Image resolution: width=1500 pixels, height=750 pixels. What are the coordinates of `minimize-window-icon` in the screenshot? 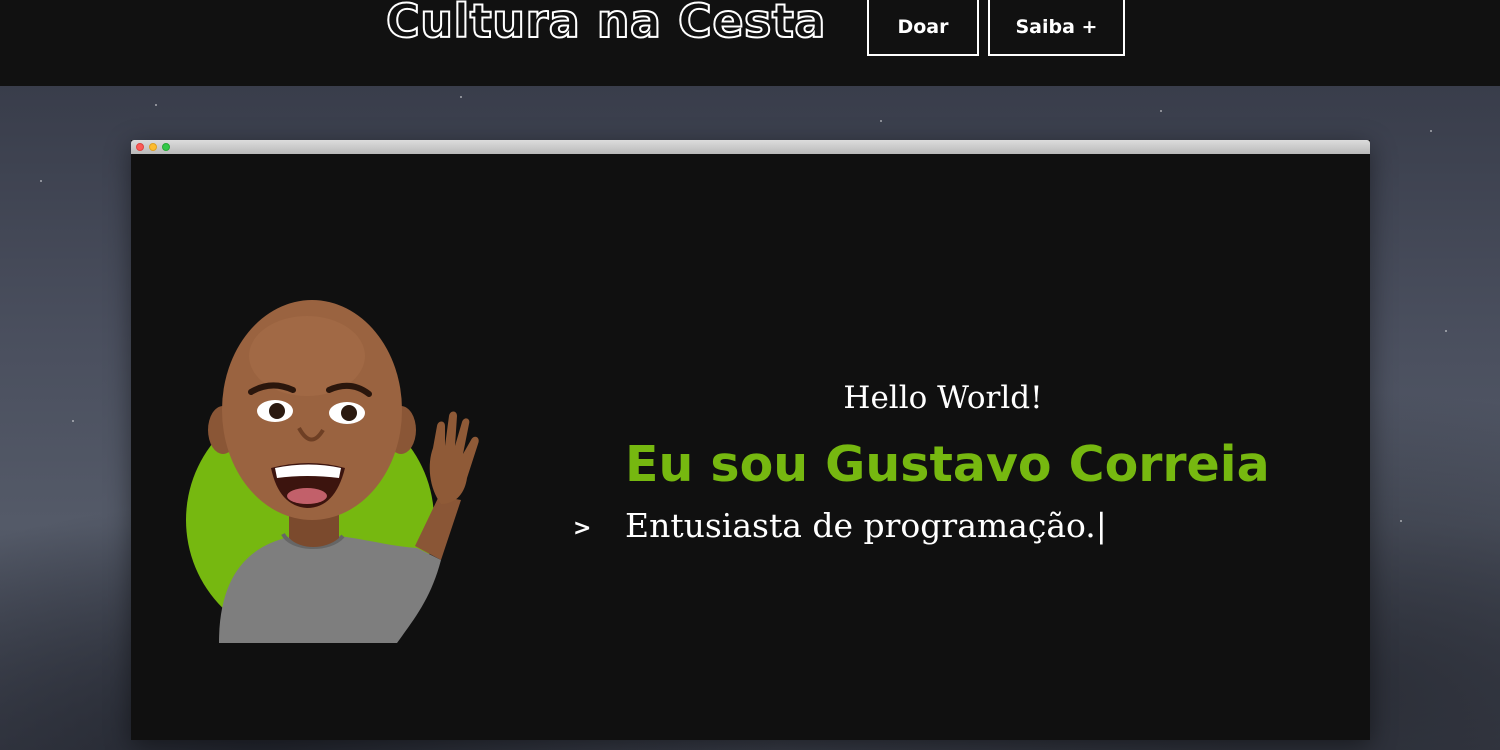 It's located at (153, 147).